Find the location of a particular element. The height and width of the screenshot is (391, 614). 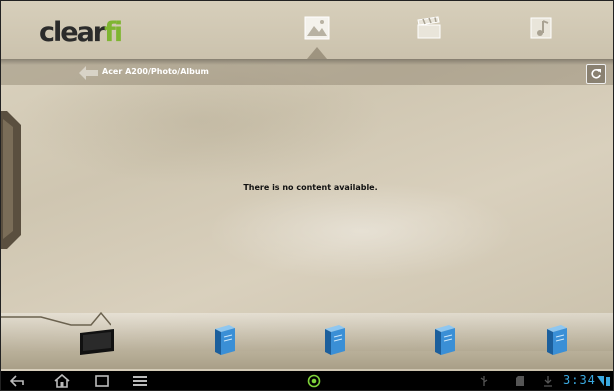

recent-apps-icon is located at coordinates (102, 381).